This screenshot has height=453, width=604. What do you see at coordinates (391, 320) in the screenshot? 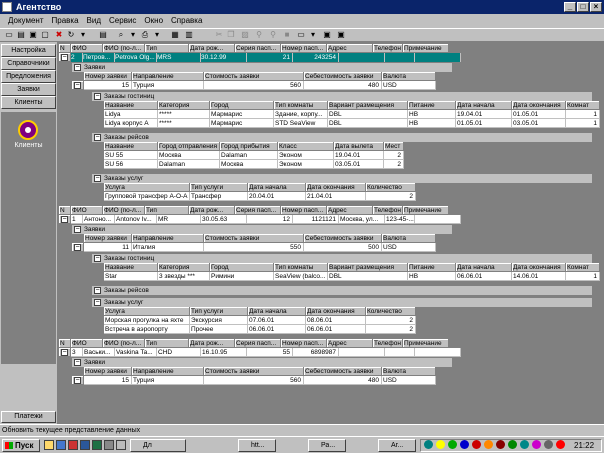
I see `services-row-2-0-4: 2` at bounding box center [391, 320].